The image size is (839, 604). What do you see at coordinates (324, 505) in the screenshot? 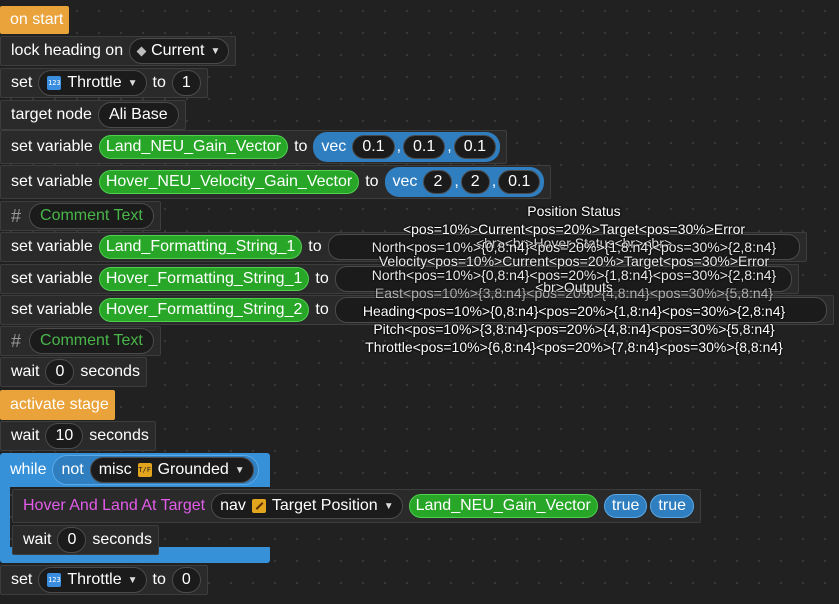
I see `nav-target-value: Target Position` at bounding box center [324, 505].